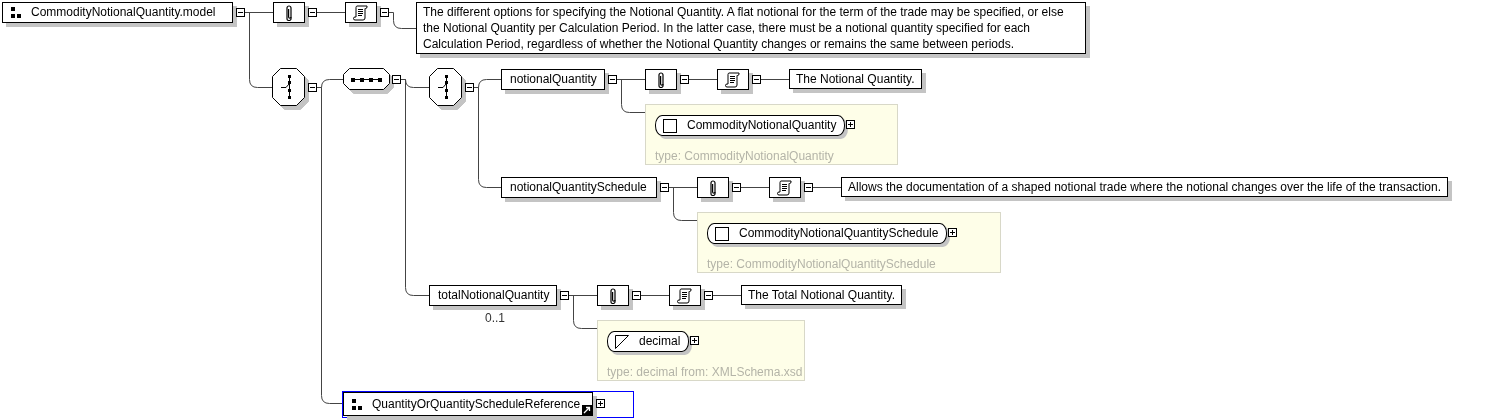  What do you see at coordinates (123, 12) in the screenshot?
I see `group-name: CommodityNotionalQuantity.model` at bounding box center [123, 12].